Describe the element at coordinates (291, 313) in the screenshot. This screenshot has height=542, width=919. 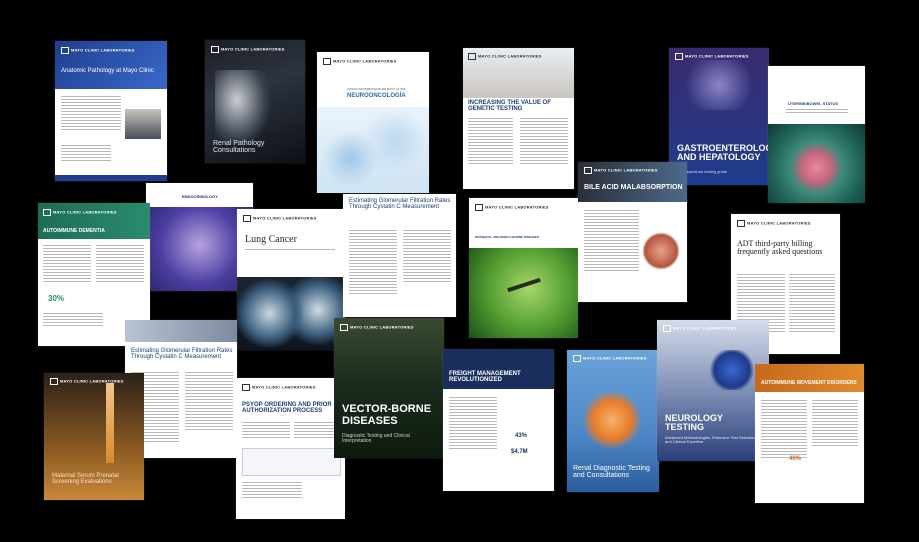
I see `lung-cell-image` at that location.